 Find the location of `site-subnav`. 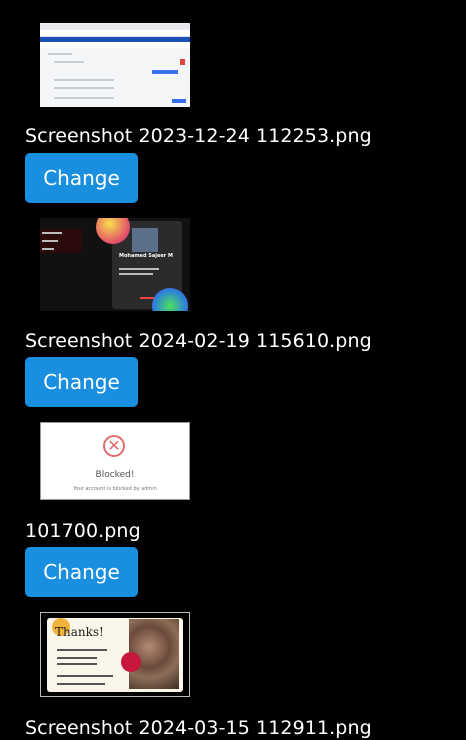

site-subnav is located at coordinates (115, 45).